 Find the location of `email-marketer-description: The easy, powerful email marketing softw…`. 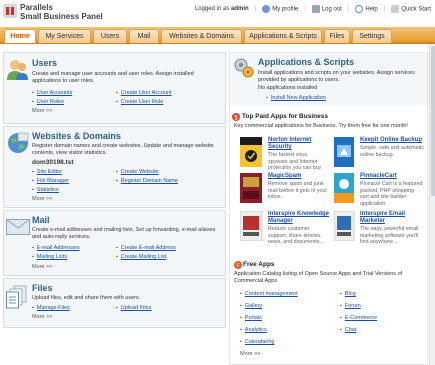

email-marketer-description: The easy, powerful email marketing softw… is located at coordinates (389, 235).